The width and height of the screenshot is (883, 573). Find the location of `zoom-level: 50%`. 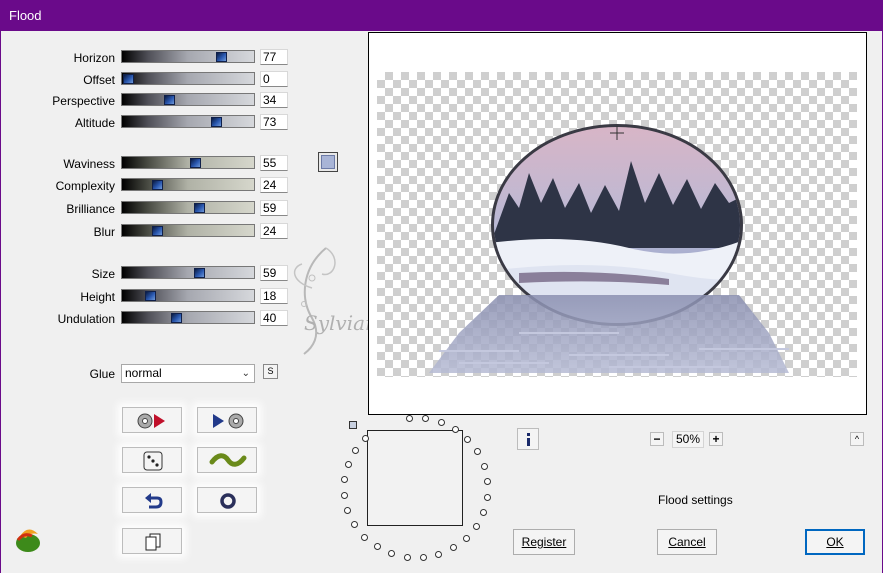

zoom-level: 50% is located at coordinates (688, 439).